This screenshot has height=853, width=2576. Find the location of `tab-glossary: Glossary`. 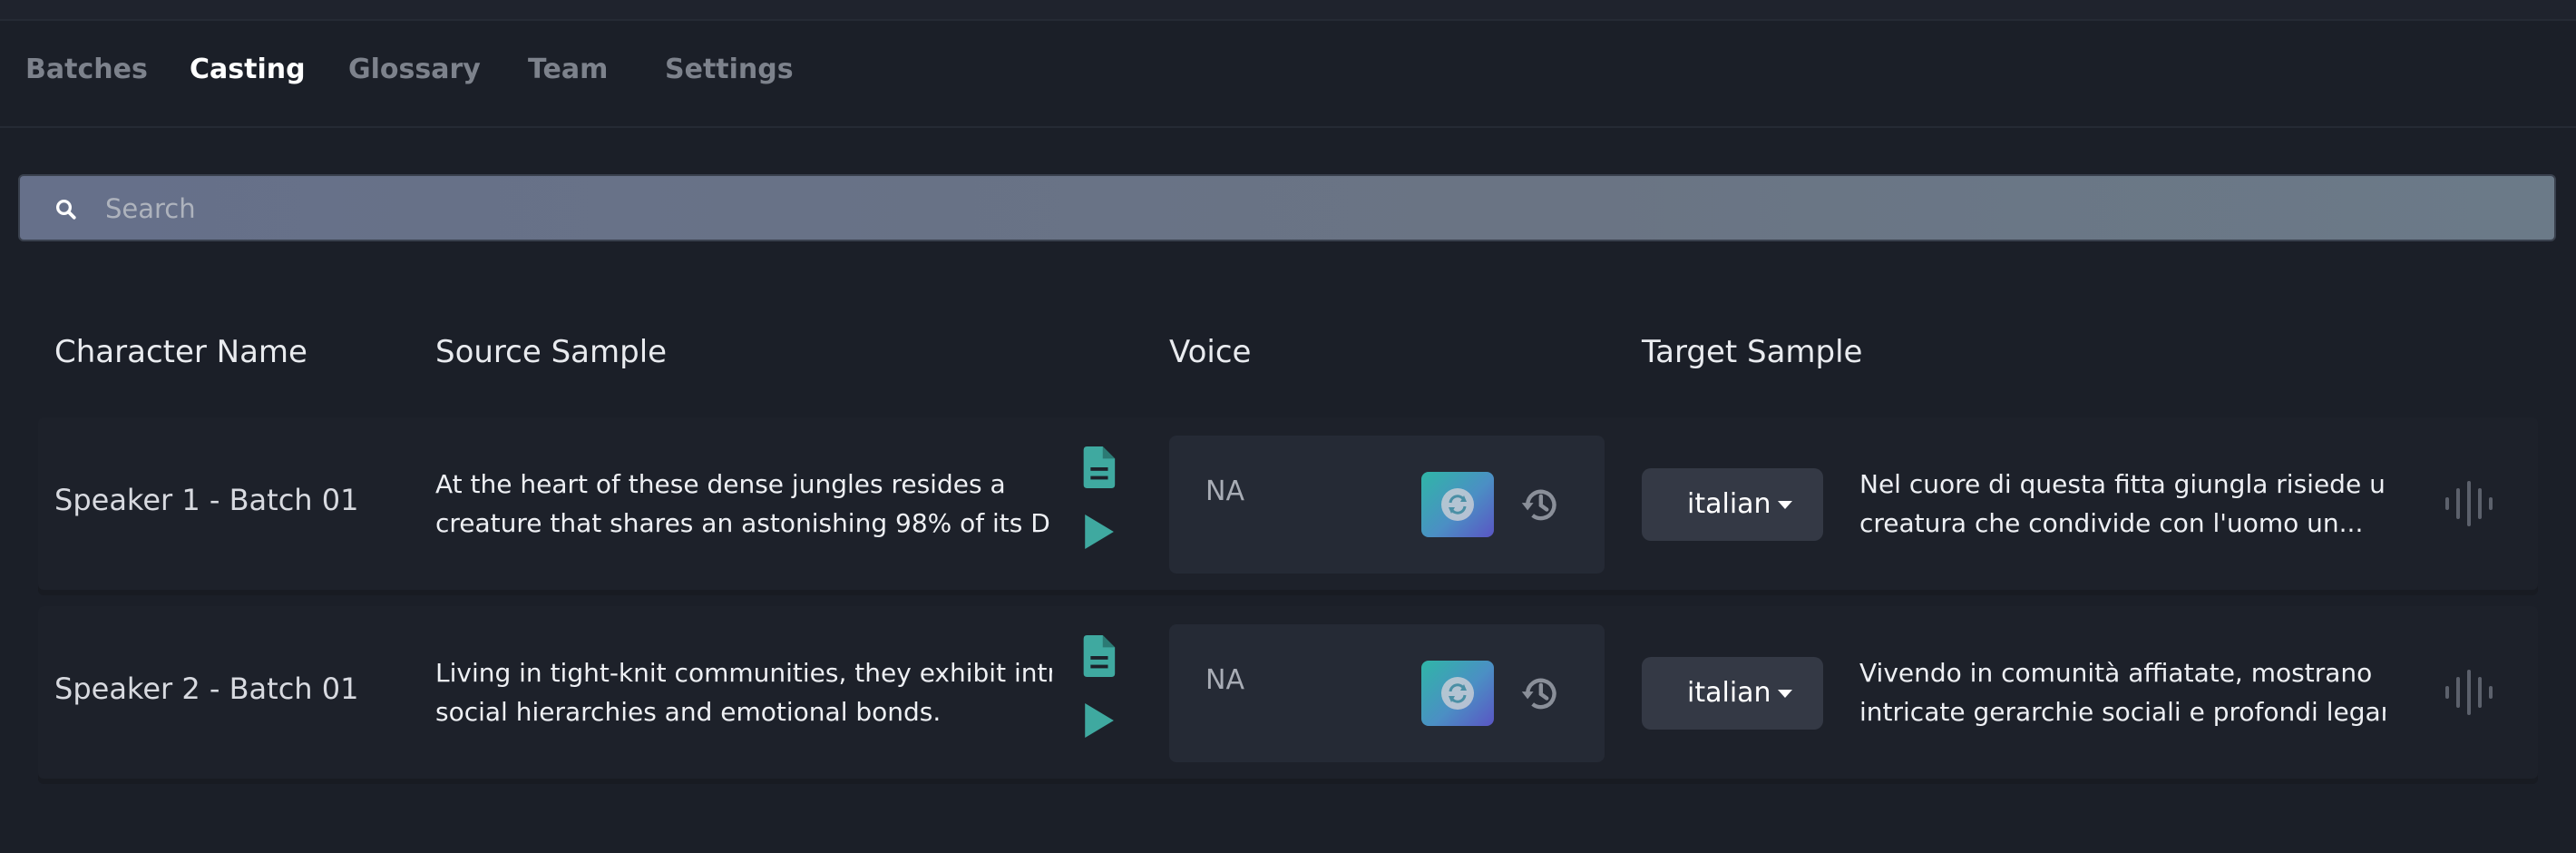

tab-glossary: Glossary is located at coordinates (414, 69).